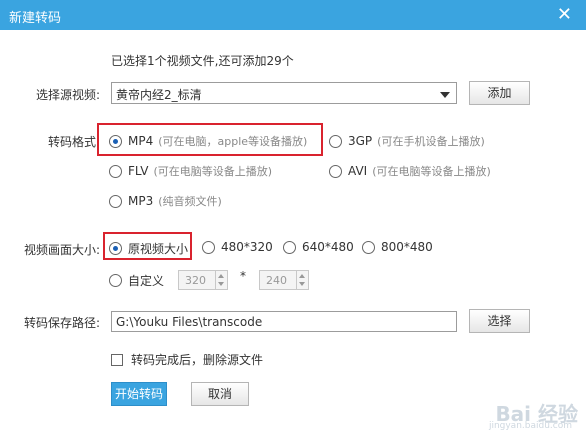 The width and height of the screenshot is (586, 433). I want to click on size-option-640x480: 640*480, so click(318, 247).